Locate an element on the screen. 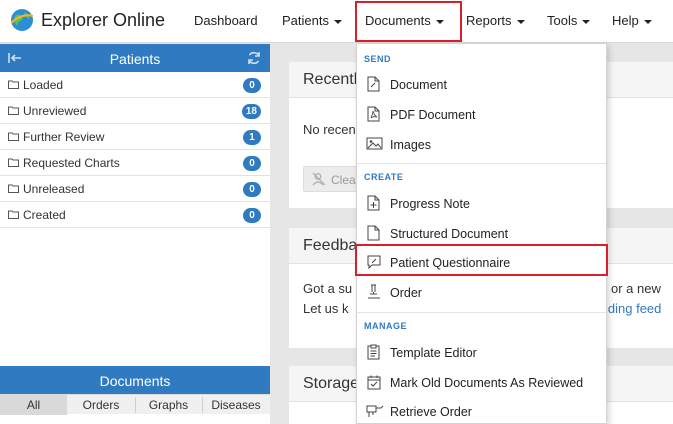  clear-user-icon is located at coordinates (319, 179).